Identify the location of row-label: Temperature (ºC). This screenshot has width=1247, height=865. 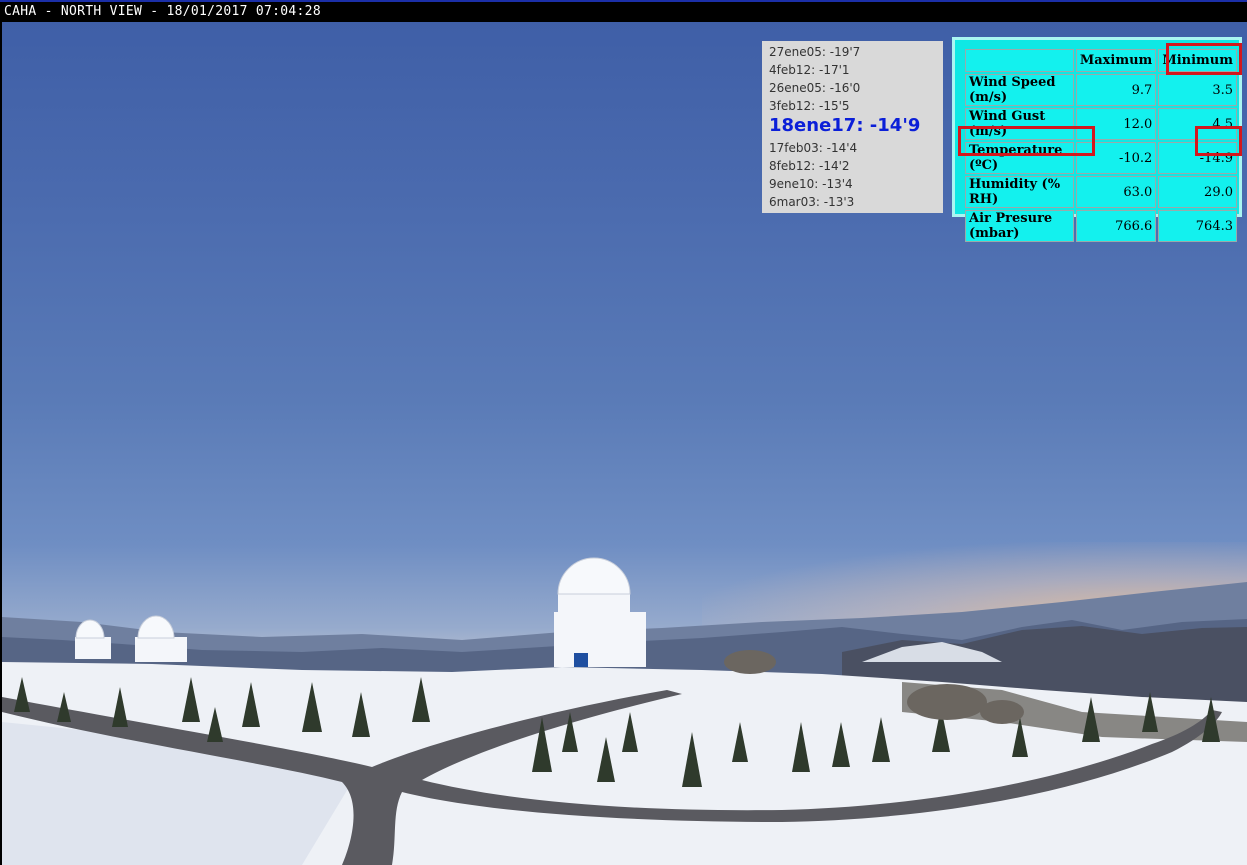
(1019, 158).